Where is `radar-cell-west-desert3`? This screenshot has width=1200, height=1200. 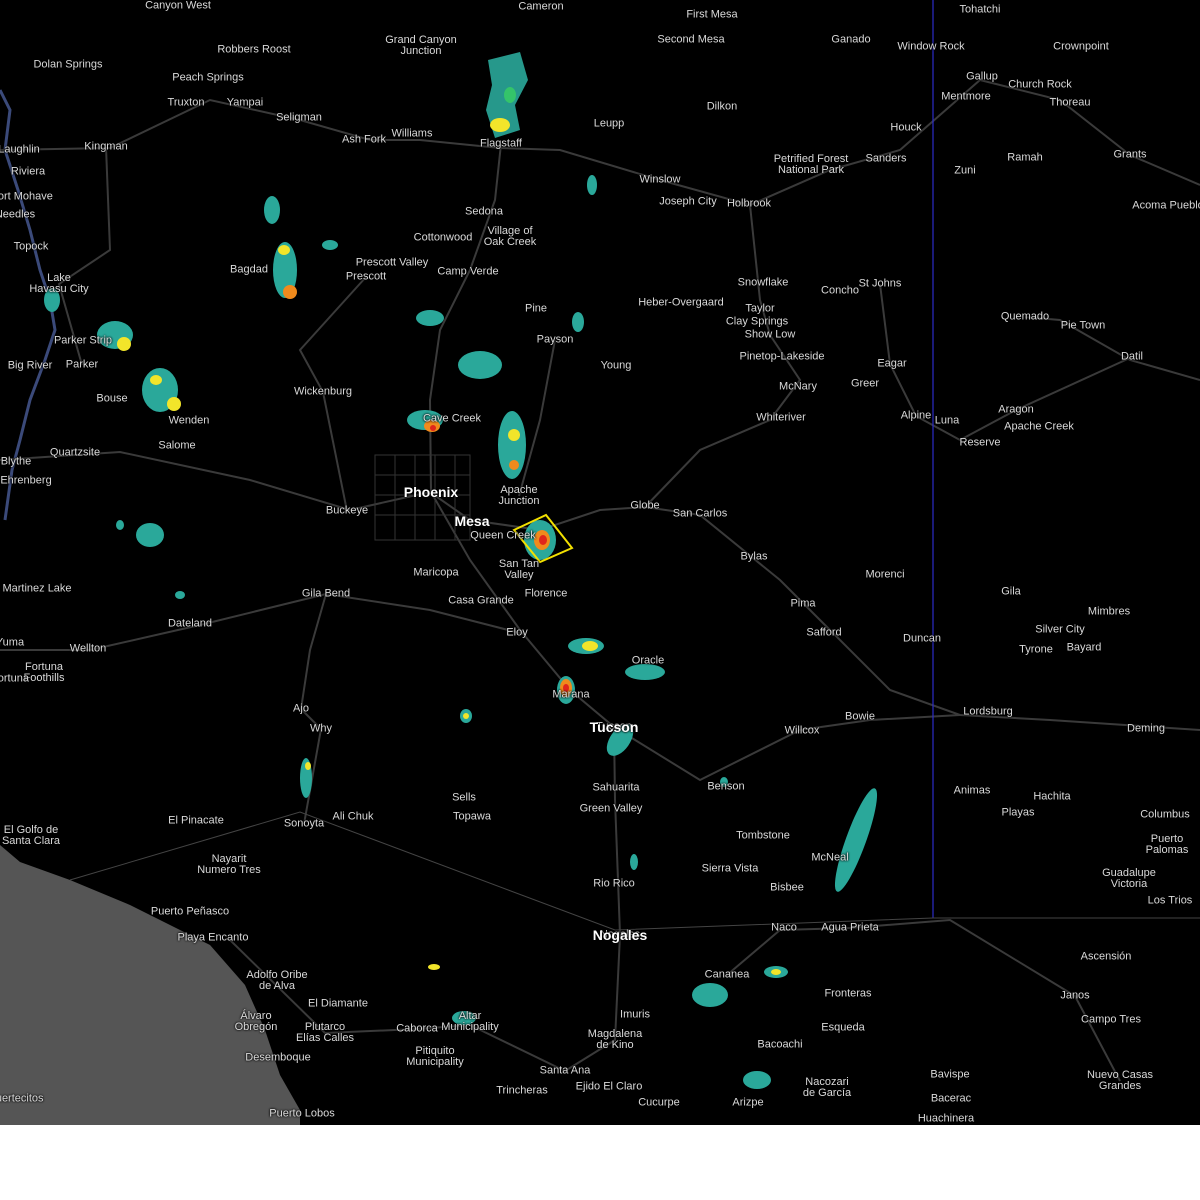
radar-cell-west-desert3 is located at coordinates (120, 525).